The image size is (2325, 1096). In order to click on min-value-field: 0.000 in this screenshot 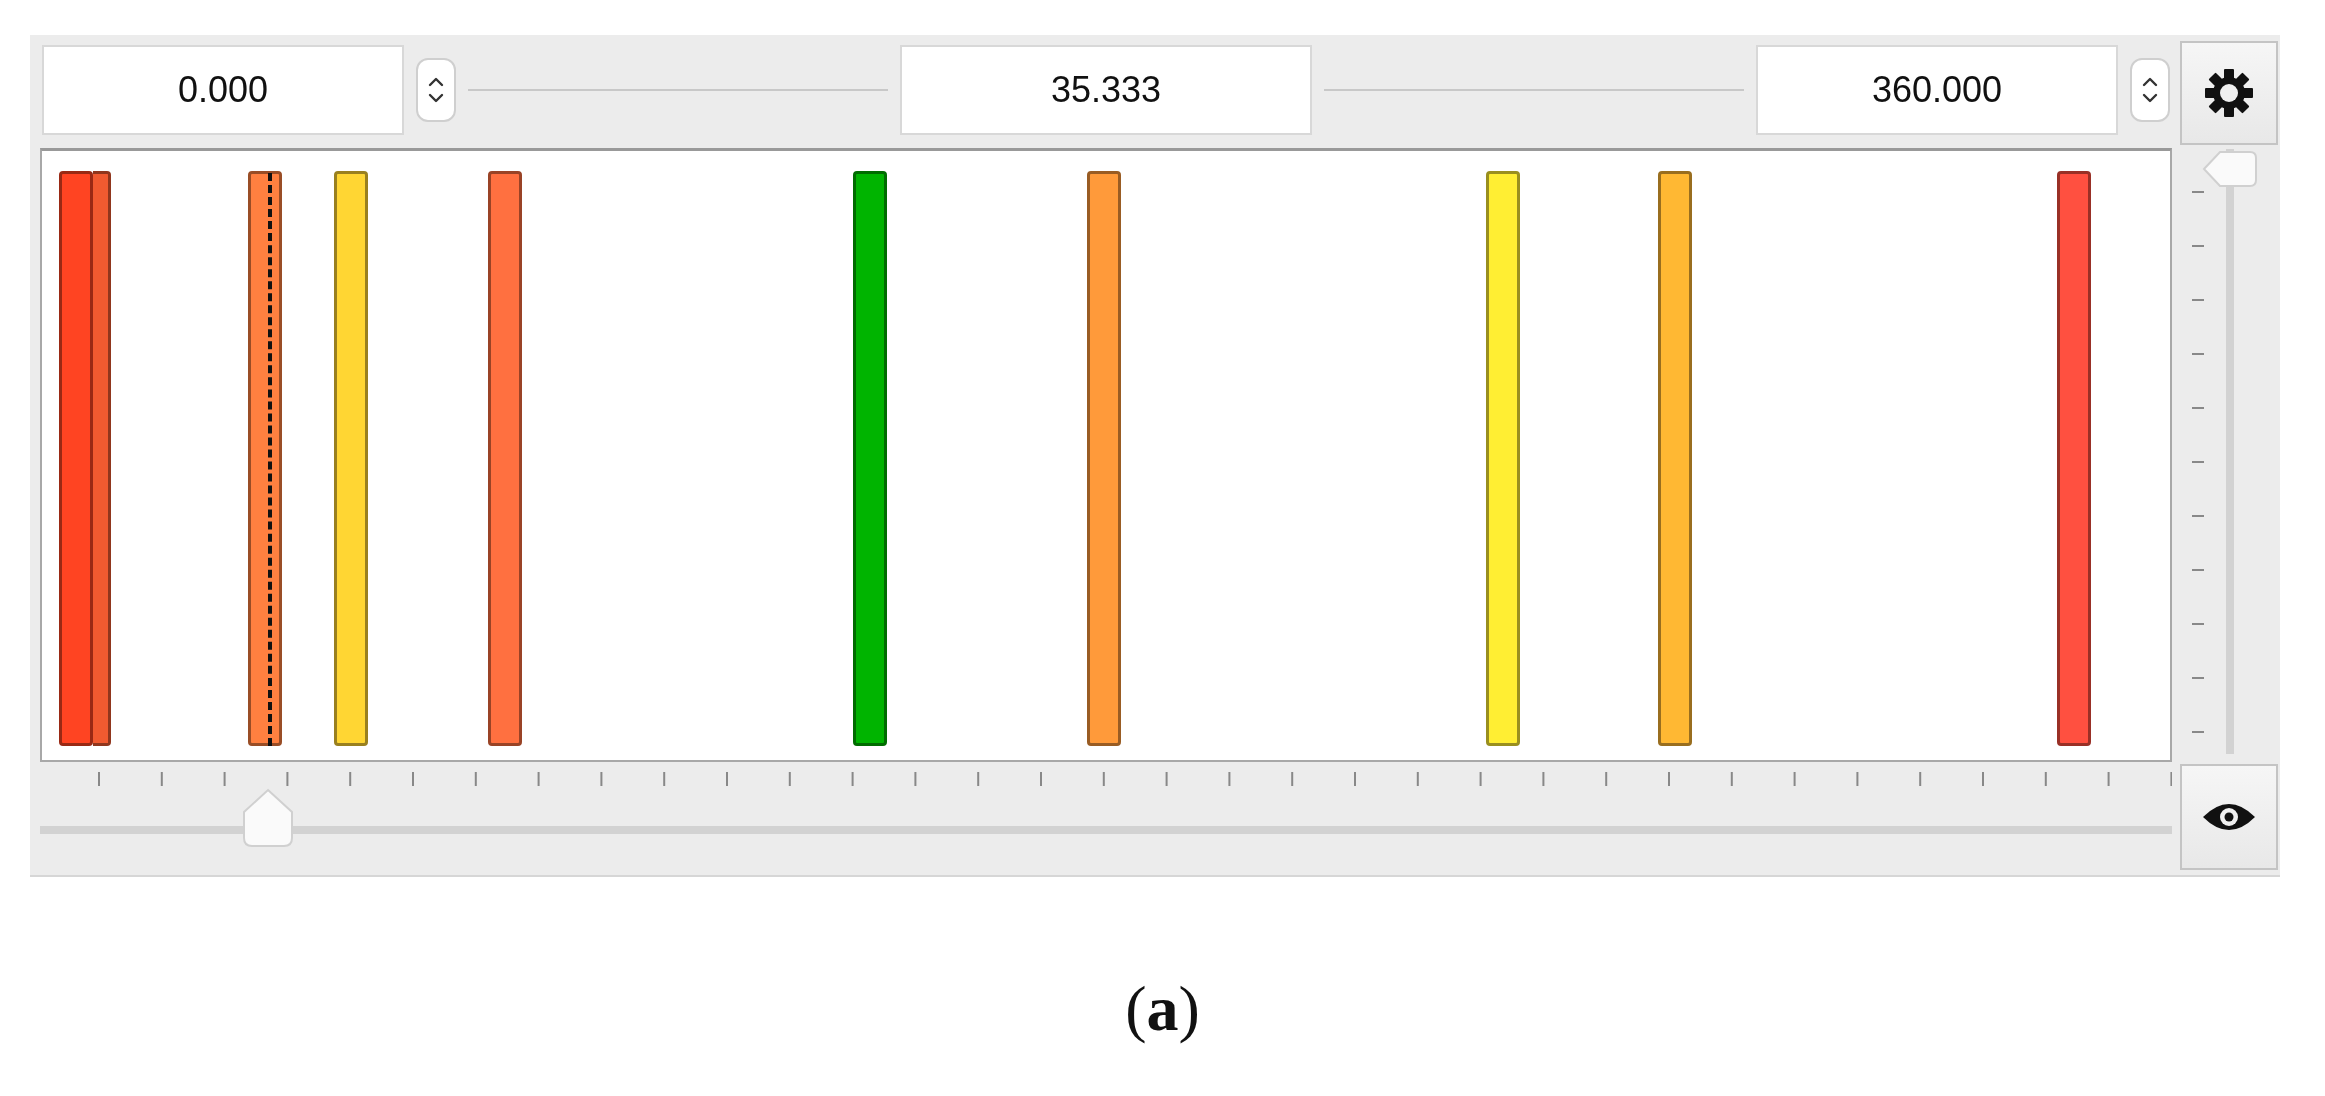, I will do `click(223, 90)`.